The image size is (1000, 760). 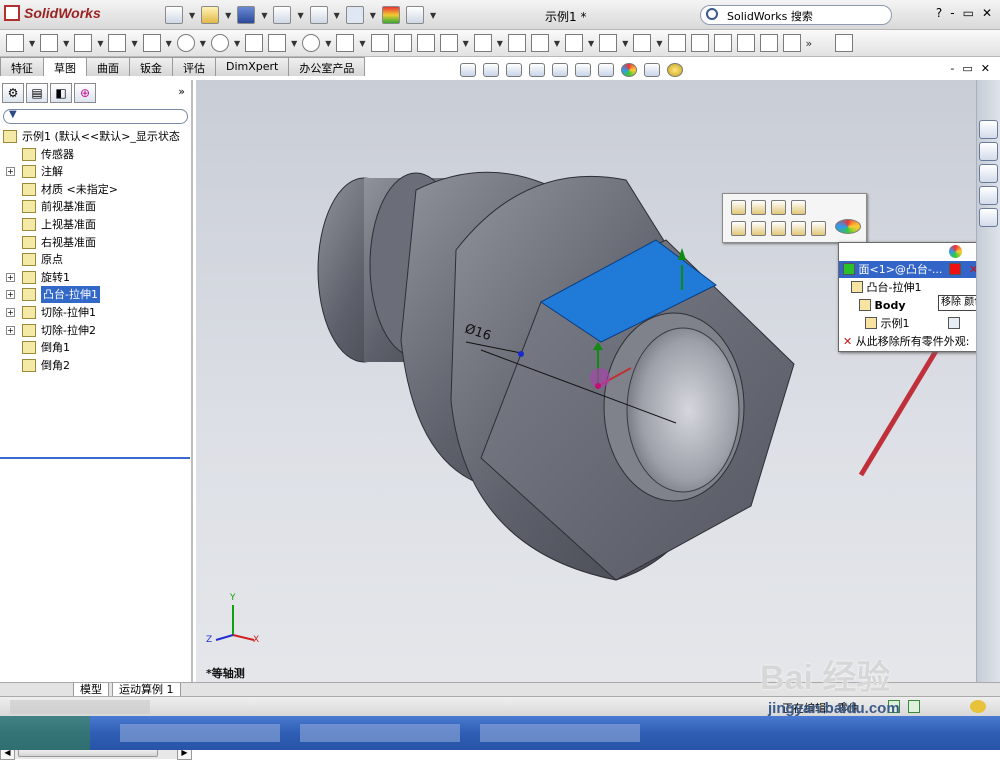 I want to click on solidworks-resources-icon, so click(x=988, y=129).